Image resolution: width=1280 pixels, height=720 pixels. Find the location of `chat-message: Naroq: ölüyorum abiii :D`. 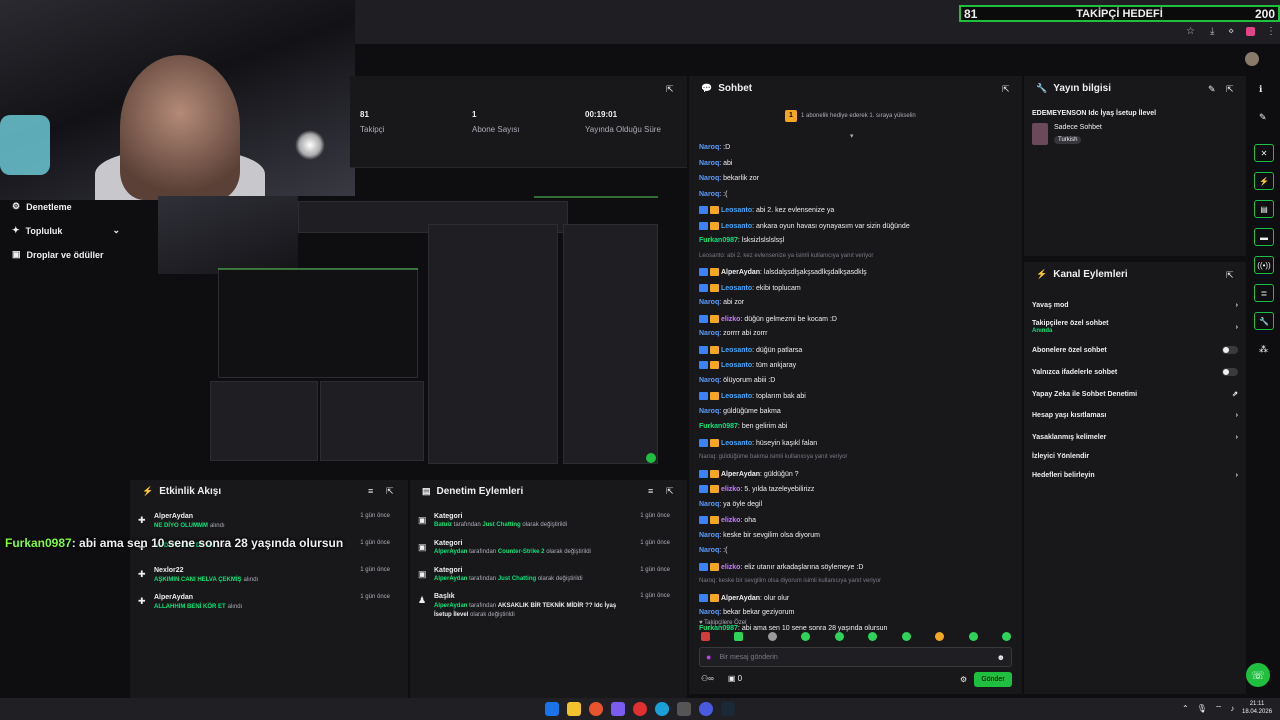

chat-message: Naroq: ölüyorum abiii :D is located at coordinates (737, 380).